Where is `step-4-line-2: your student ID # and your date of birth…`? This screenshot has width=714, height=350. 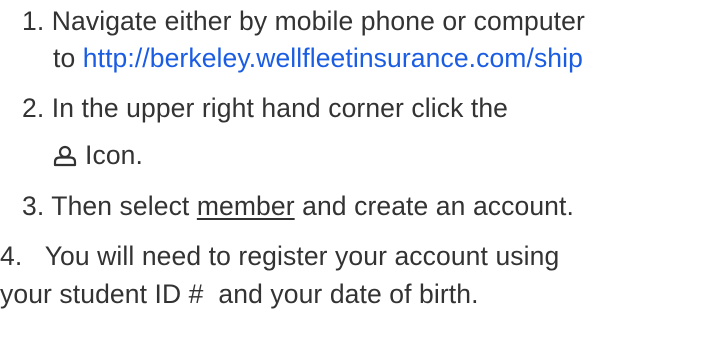
step-4-line-2: your student ID # and your date of birth… is located at coordinates (239, 294).